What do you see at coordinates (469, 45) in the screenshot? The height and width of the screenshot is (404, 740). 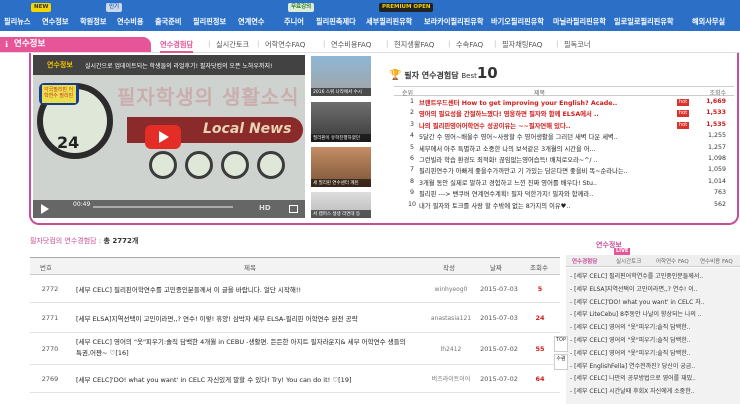 I see `tab-process-faq: 수속FAQ` at bounding box center [469, 45].